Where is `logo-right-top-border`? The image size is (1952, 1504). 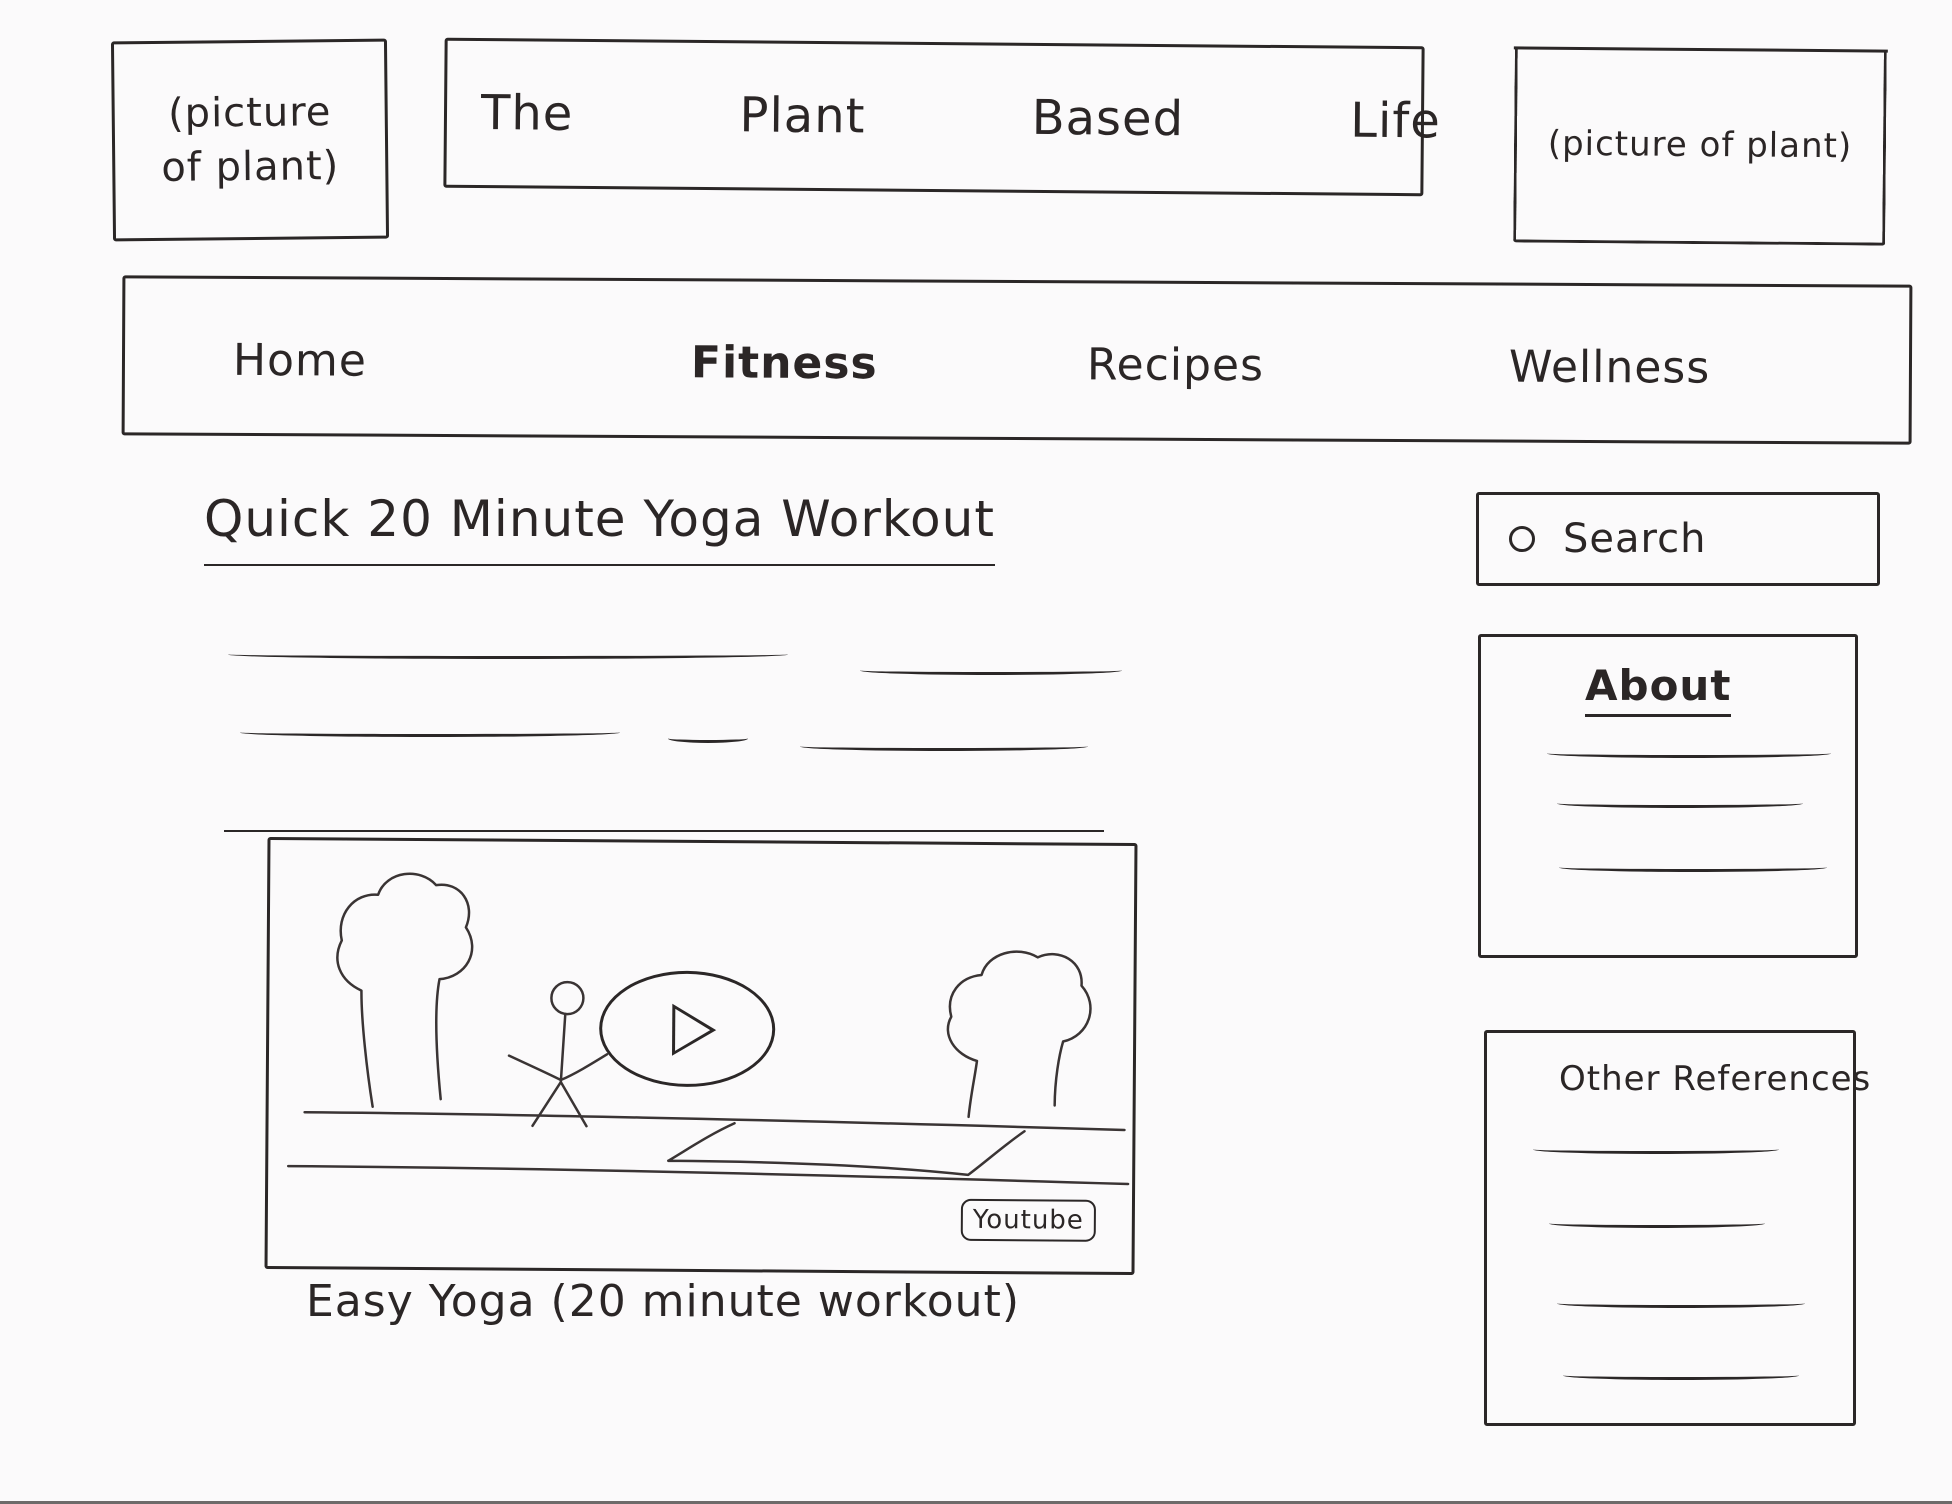 logo-right-top-border is located at coordinates (1700, 49).